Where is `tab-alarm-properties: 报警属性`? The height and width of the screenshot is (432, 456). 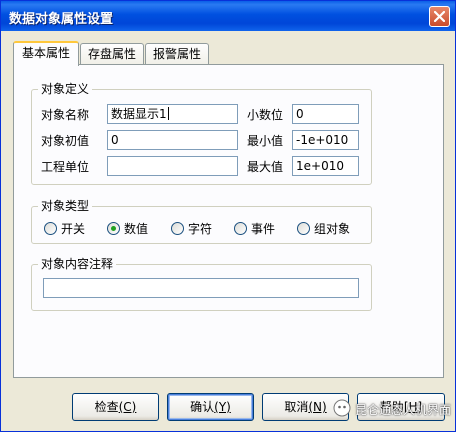
tab-alarm-properties: 报警属性 is located at coordinates (177, 54).